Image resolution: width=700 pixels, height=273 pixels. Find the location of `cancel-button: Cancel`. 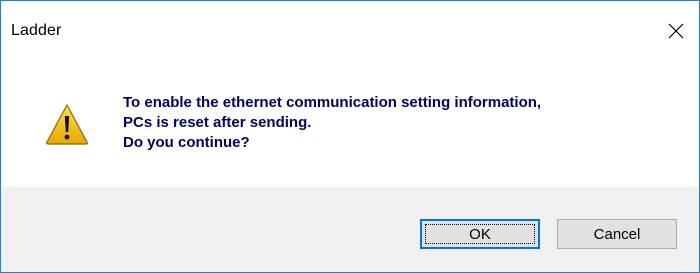

cancel-button: Cancel is located at coordinates (617, 234).